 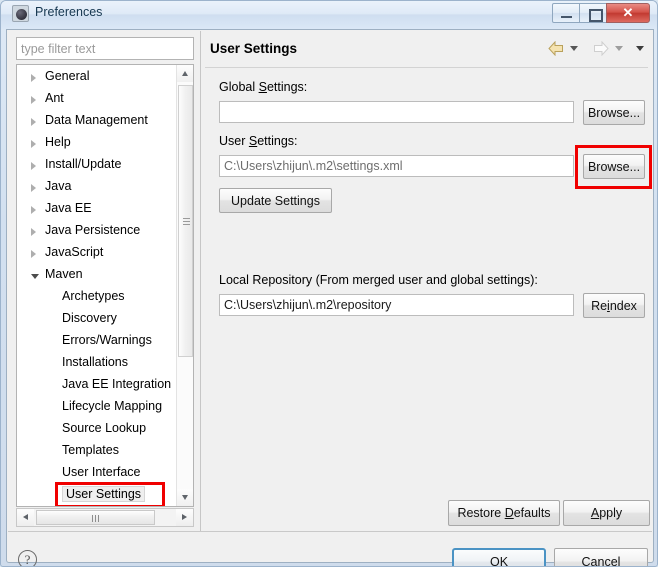 What do you see at coordinates (329, 15) in the screenshot?
I see `window-titlebar: Preferences` at bounding box center [329, 15].